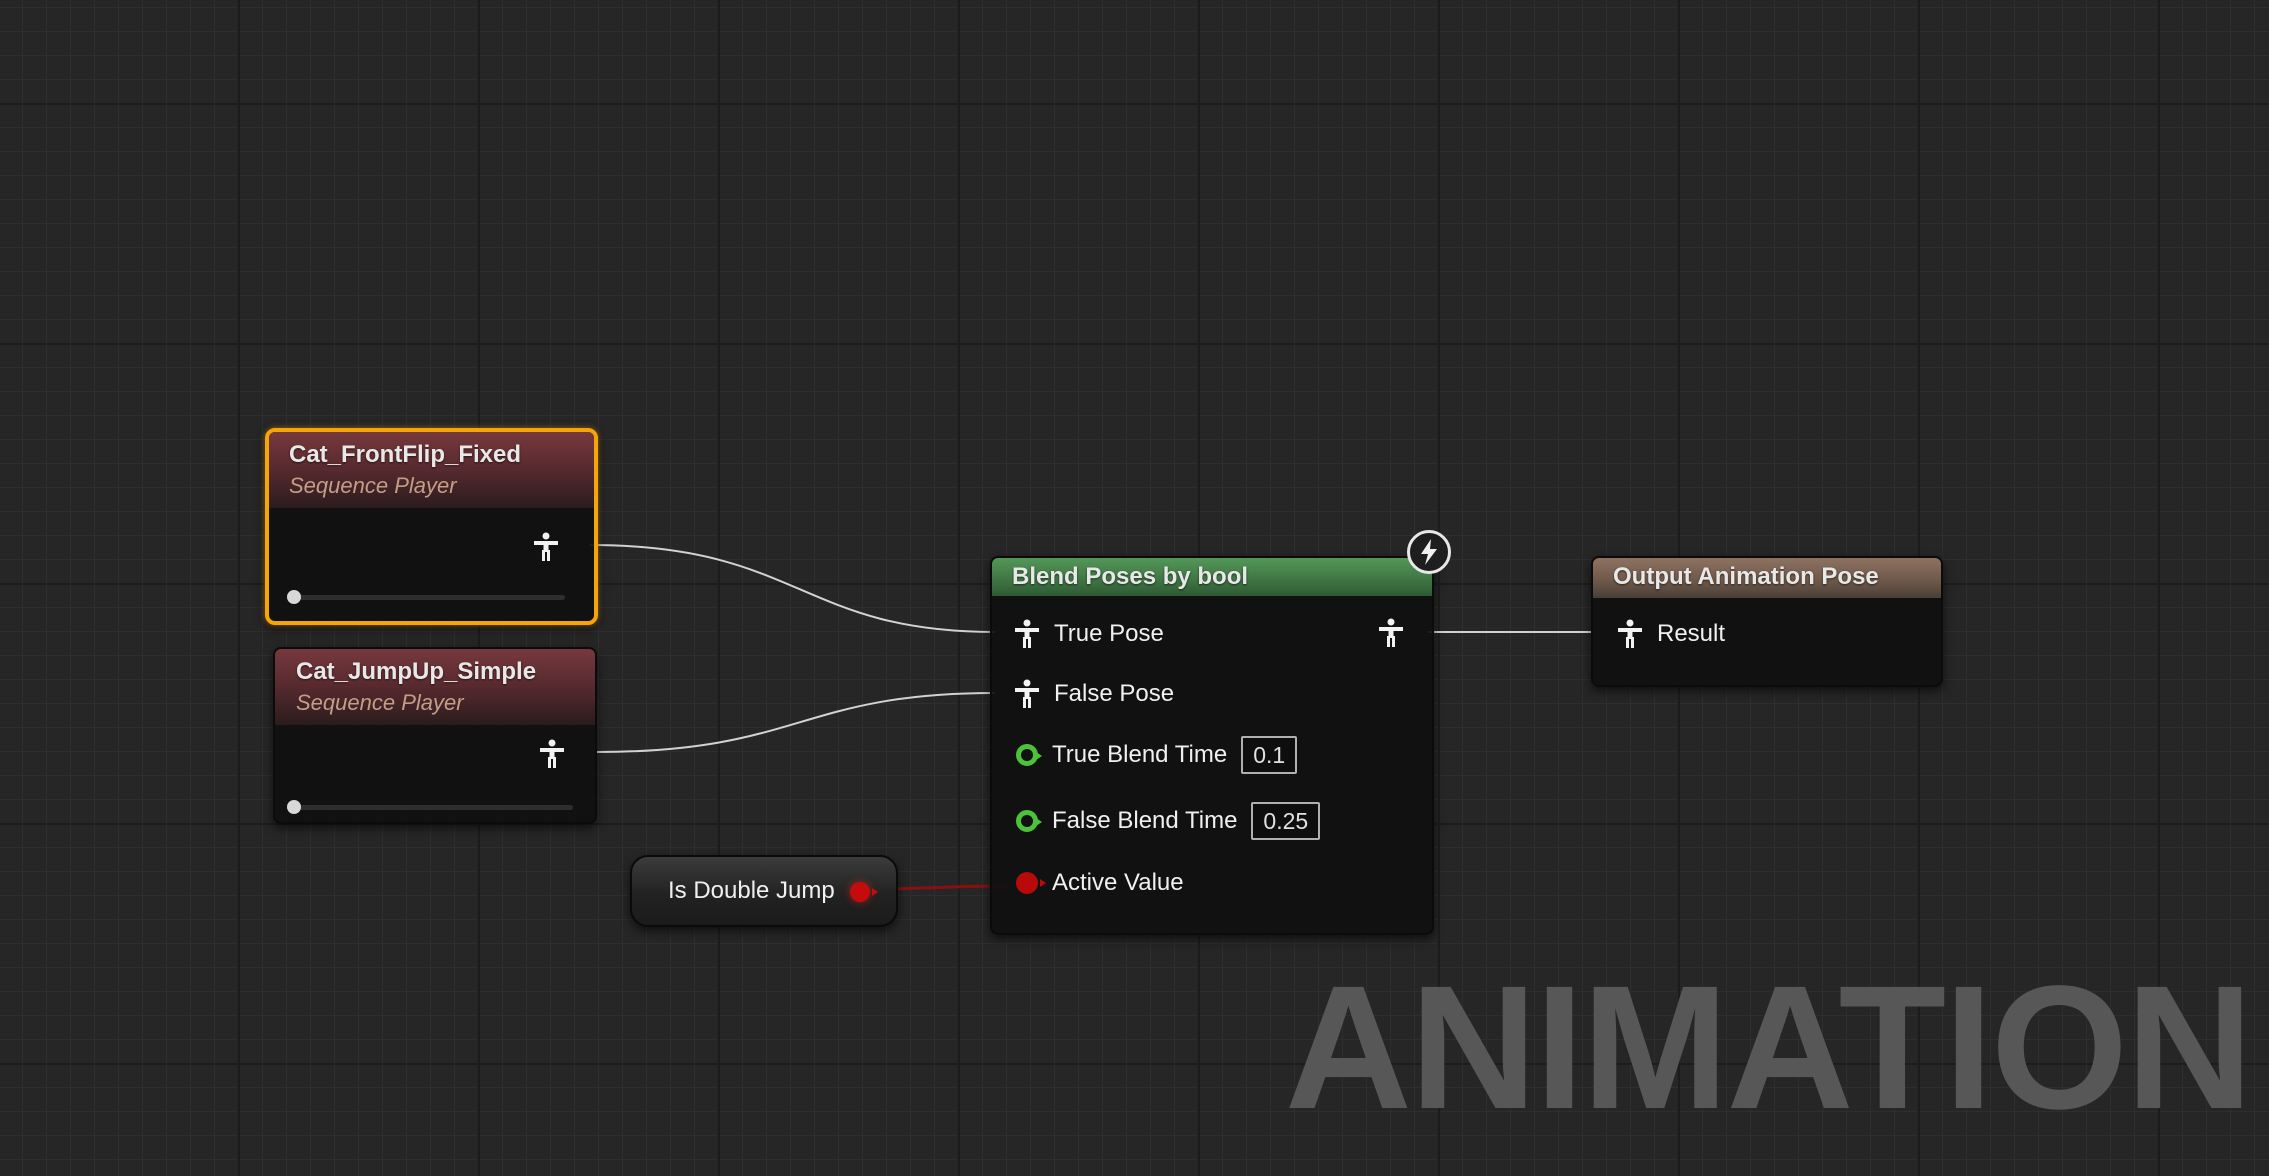  I want to click on bool-pin-icon, so click(1031, 883).